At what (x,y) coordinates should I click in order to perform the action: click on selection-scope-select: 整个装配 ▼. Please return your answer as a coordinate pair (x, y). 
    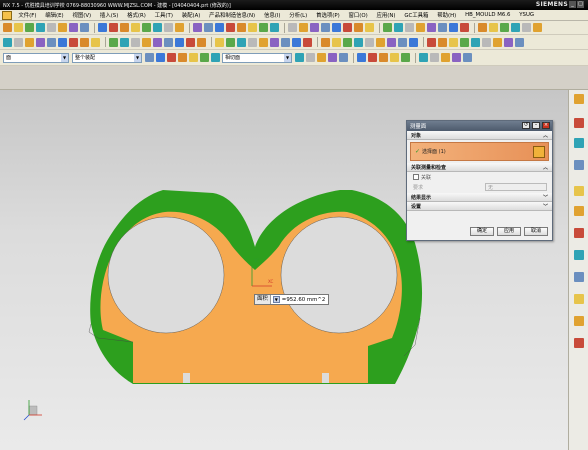
    Looking at the image, I should click on (107, 57).